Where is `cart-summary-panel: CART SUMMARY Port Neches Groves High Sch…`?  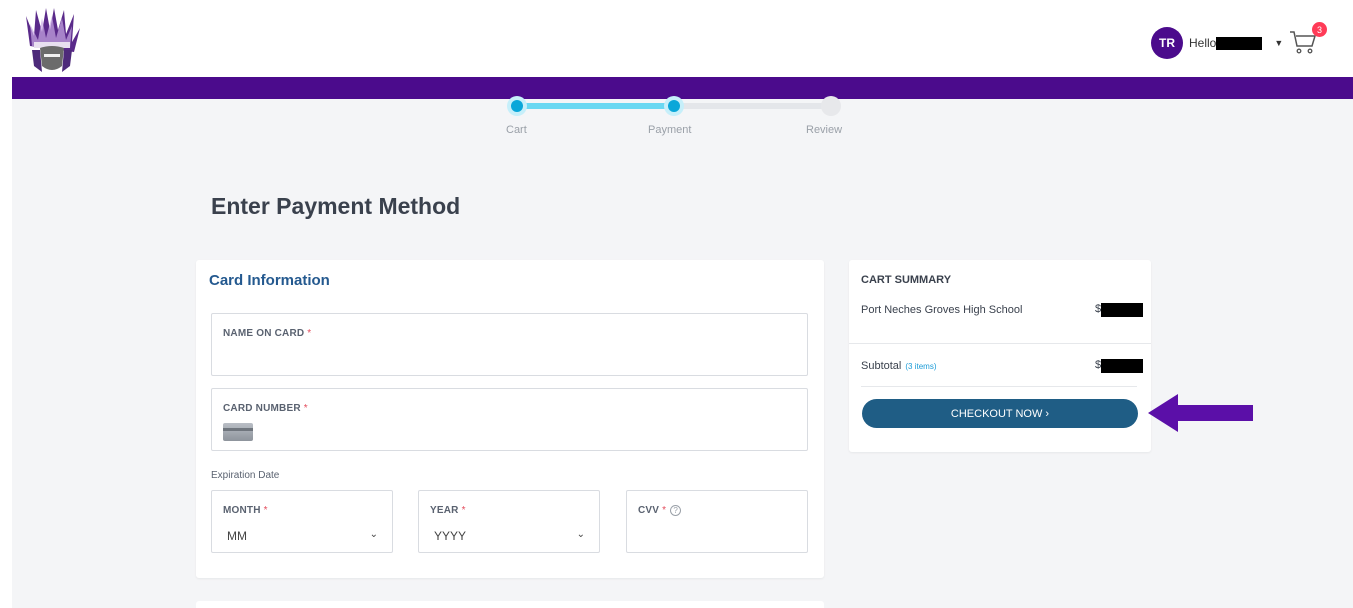 cart-summary-panel: CART SUMMARY Port Neches Groves High Sch… is located at coordinates (1000, 356).